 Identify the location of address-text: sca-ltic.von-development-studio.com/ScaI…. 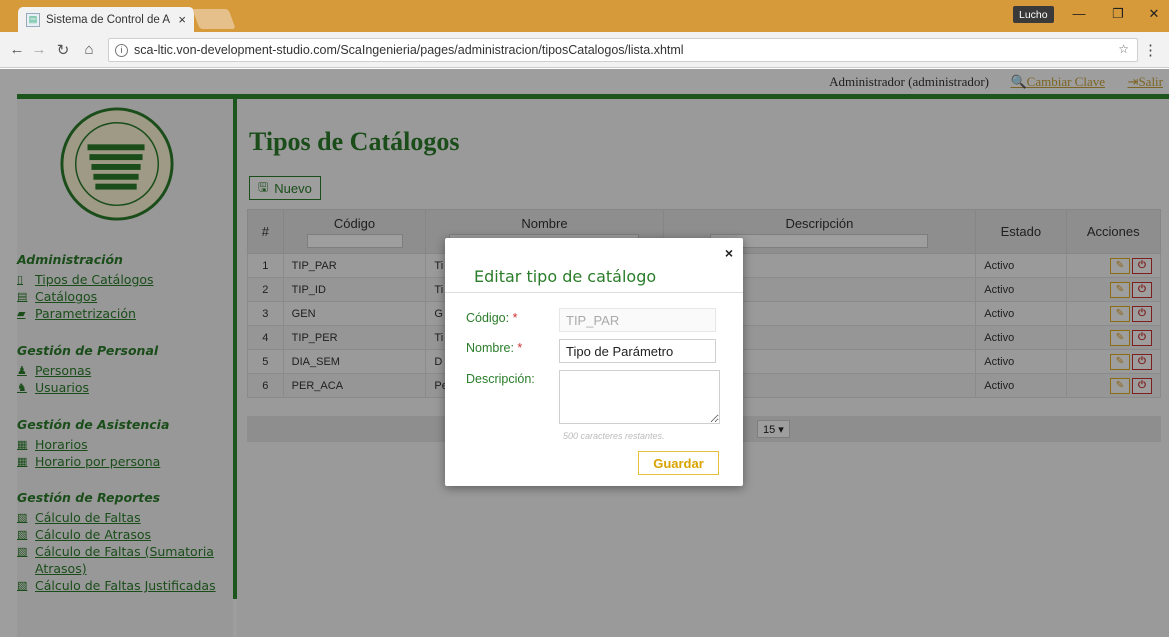
(409, 50).